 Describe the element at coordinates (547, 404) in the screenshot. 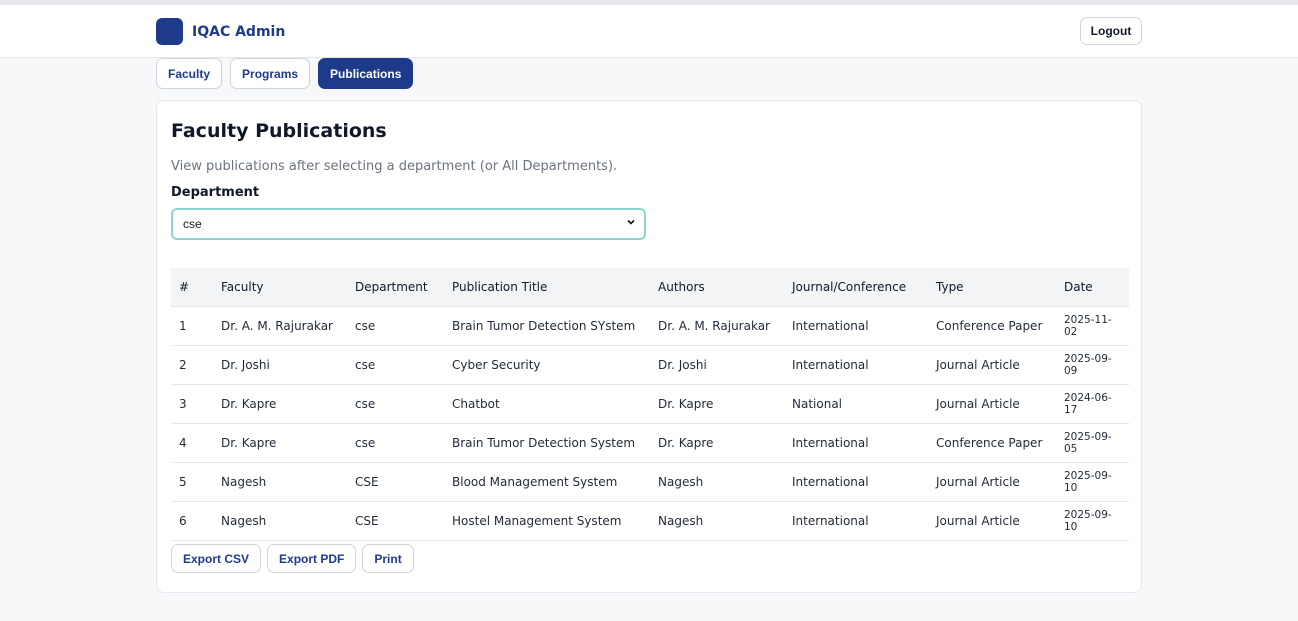

I see `cell-title: Chatbot` at that location.